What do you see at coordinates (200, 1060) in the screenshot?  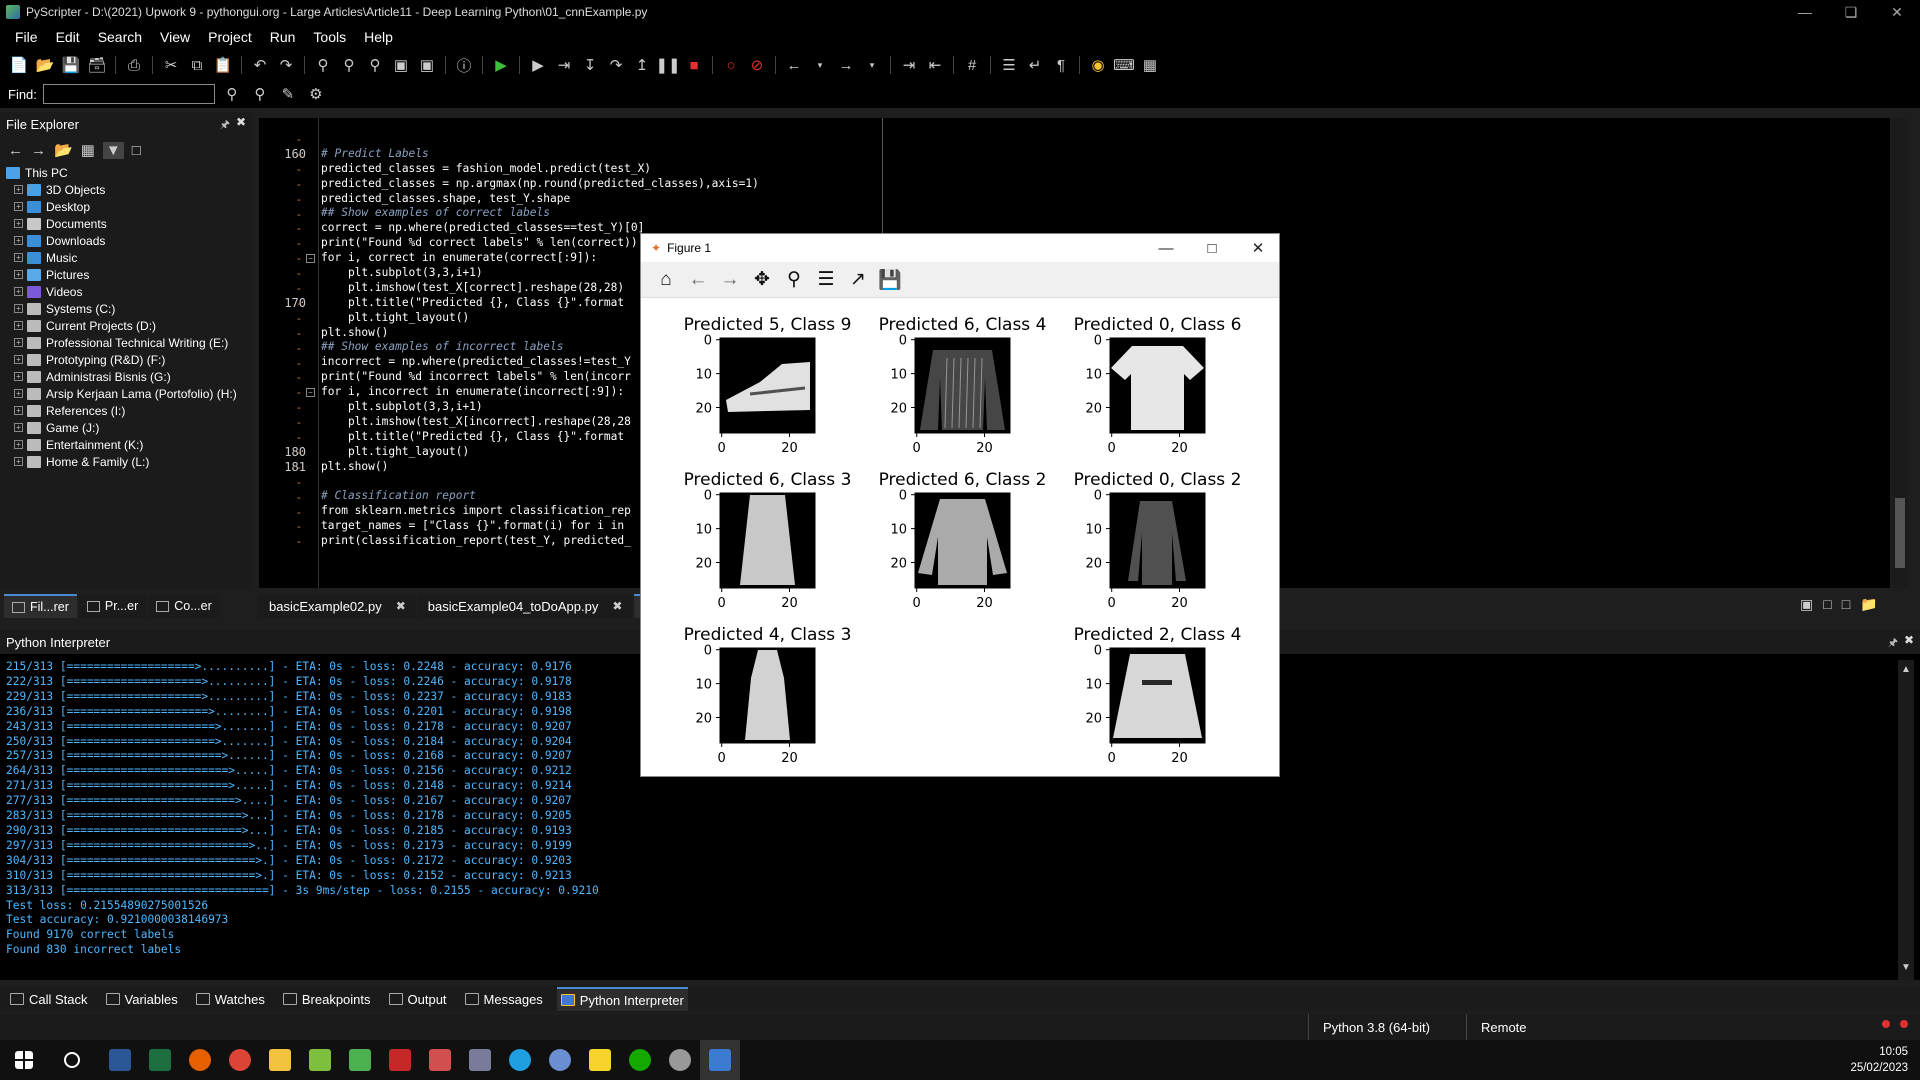 I see `firefox-icon` at bounding box center [200, 1060].